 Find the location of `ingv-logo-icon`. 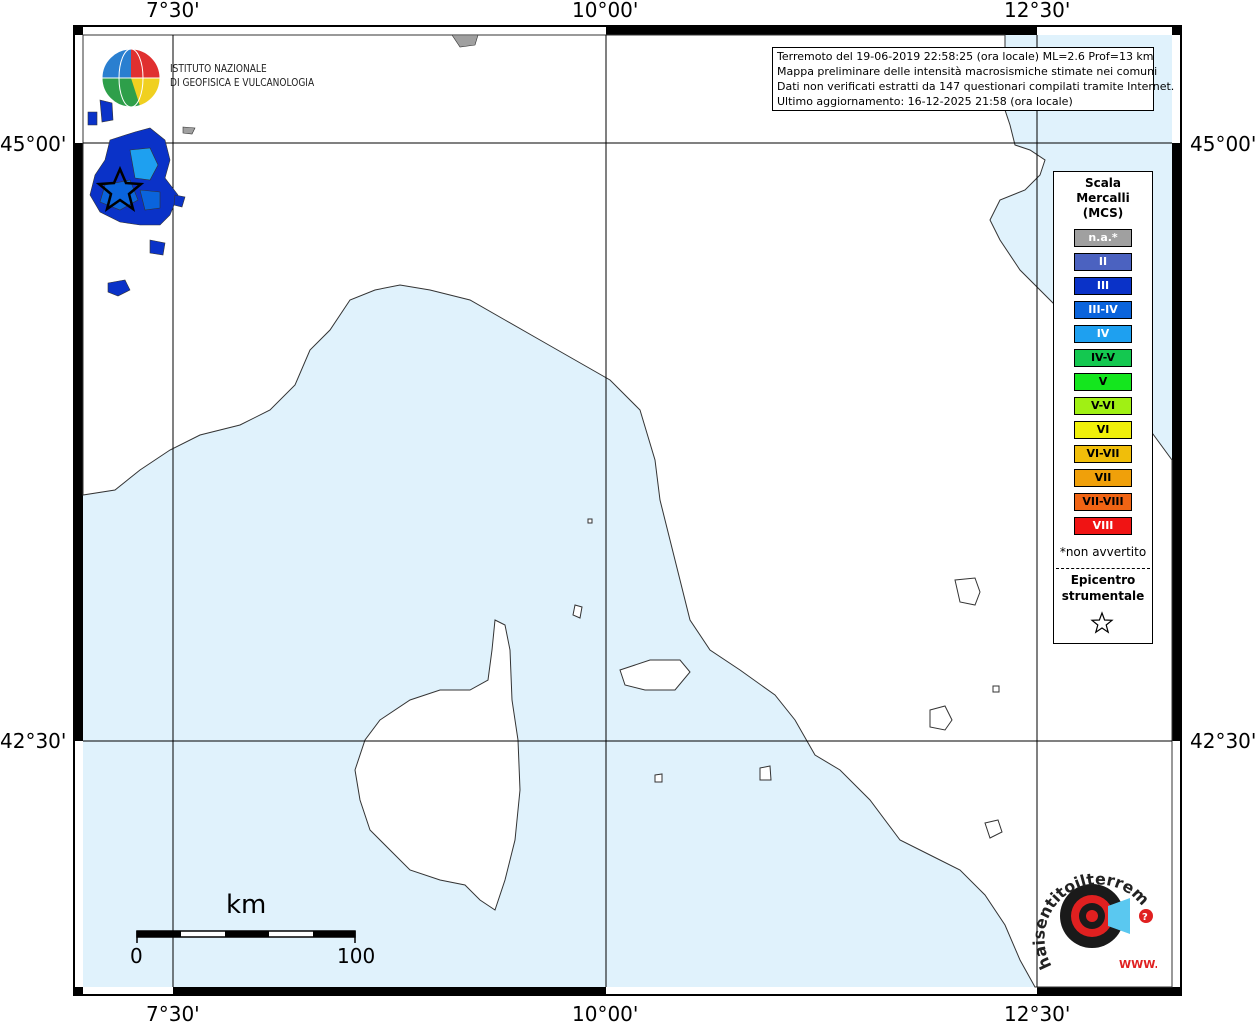

ingv-logo-icon is located at coordinates (131, 78).